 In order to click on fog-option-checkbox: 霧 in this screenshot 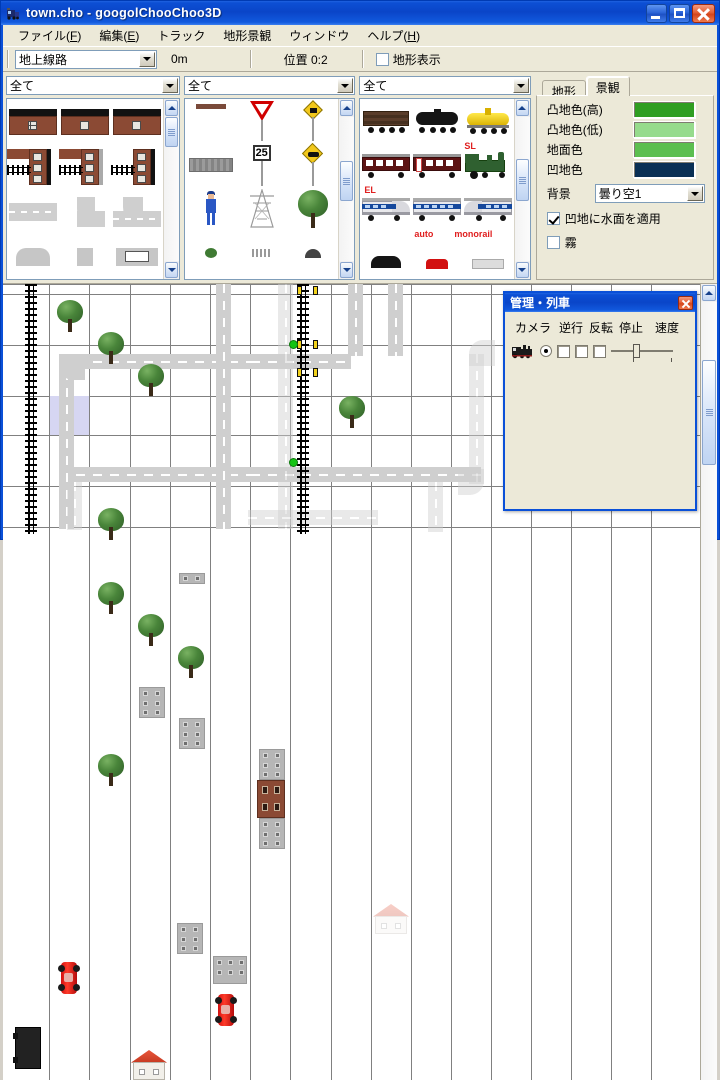, I will do `click(625, 242)`.